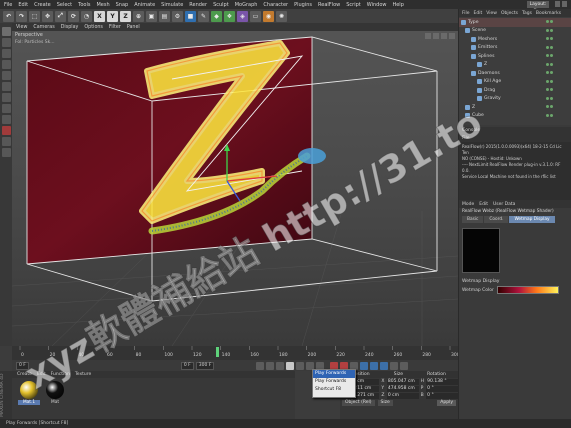  Describe the element at coordinates (385, 403) in the screenshot. I see `size-mode-dropdown: Size` at that location.